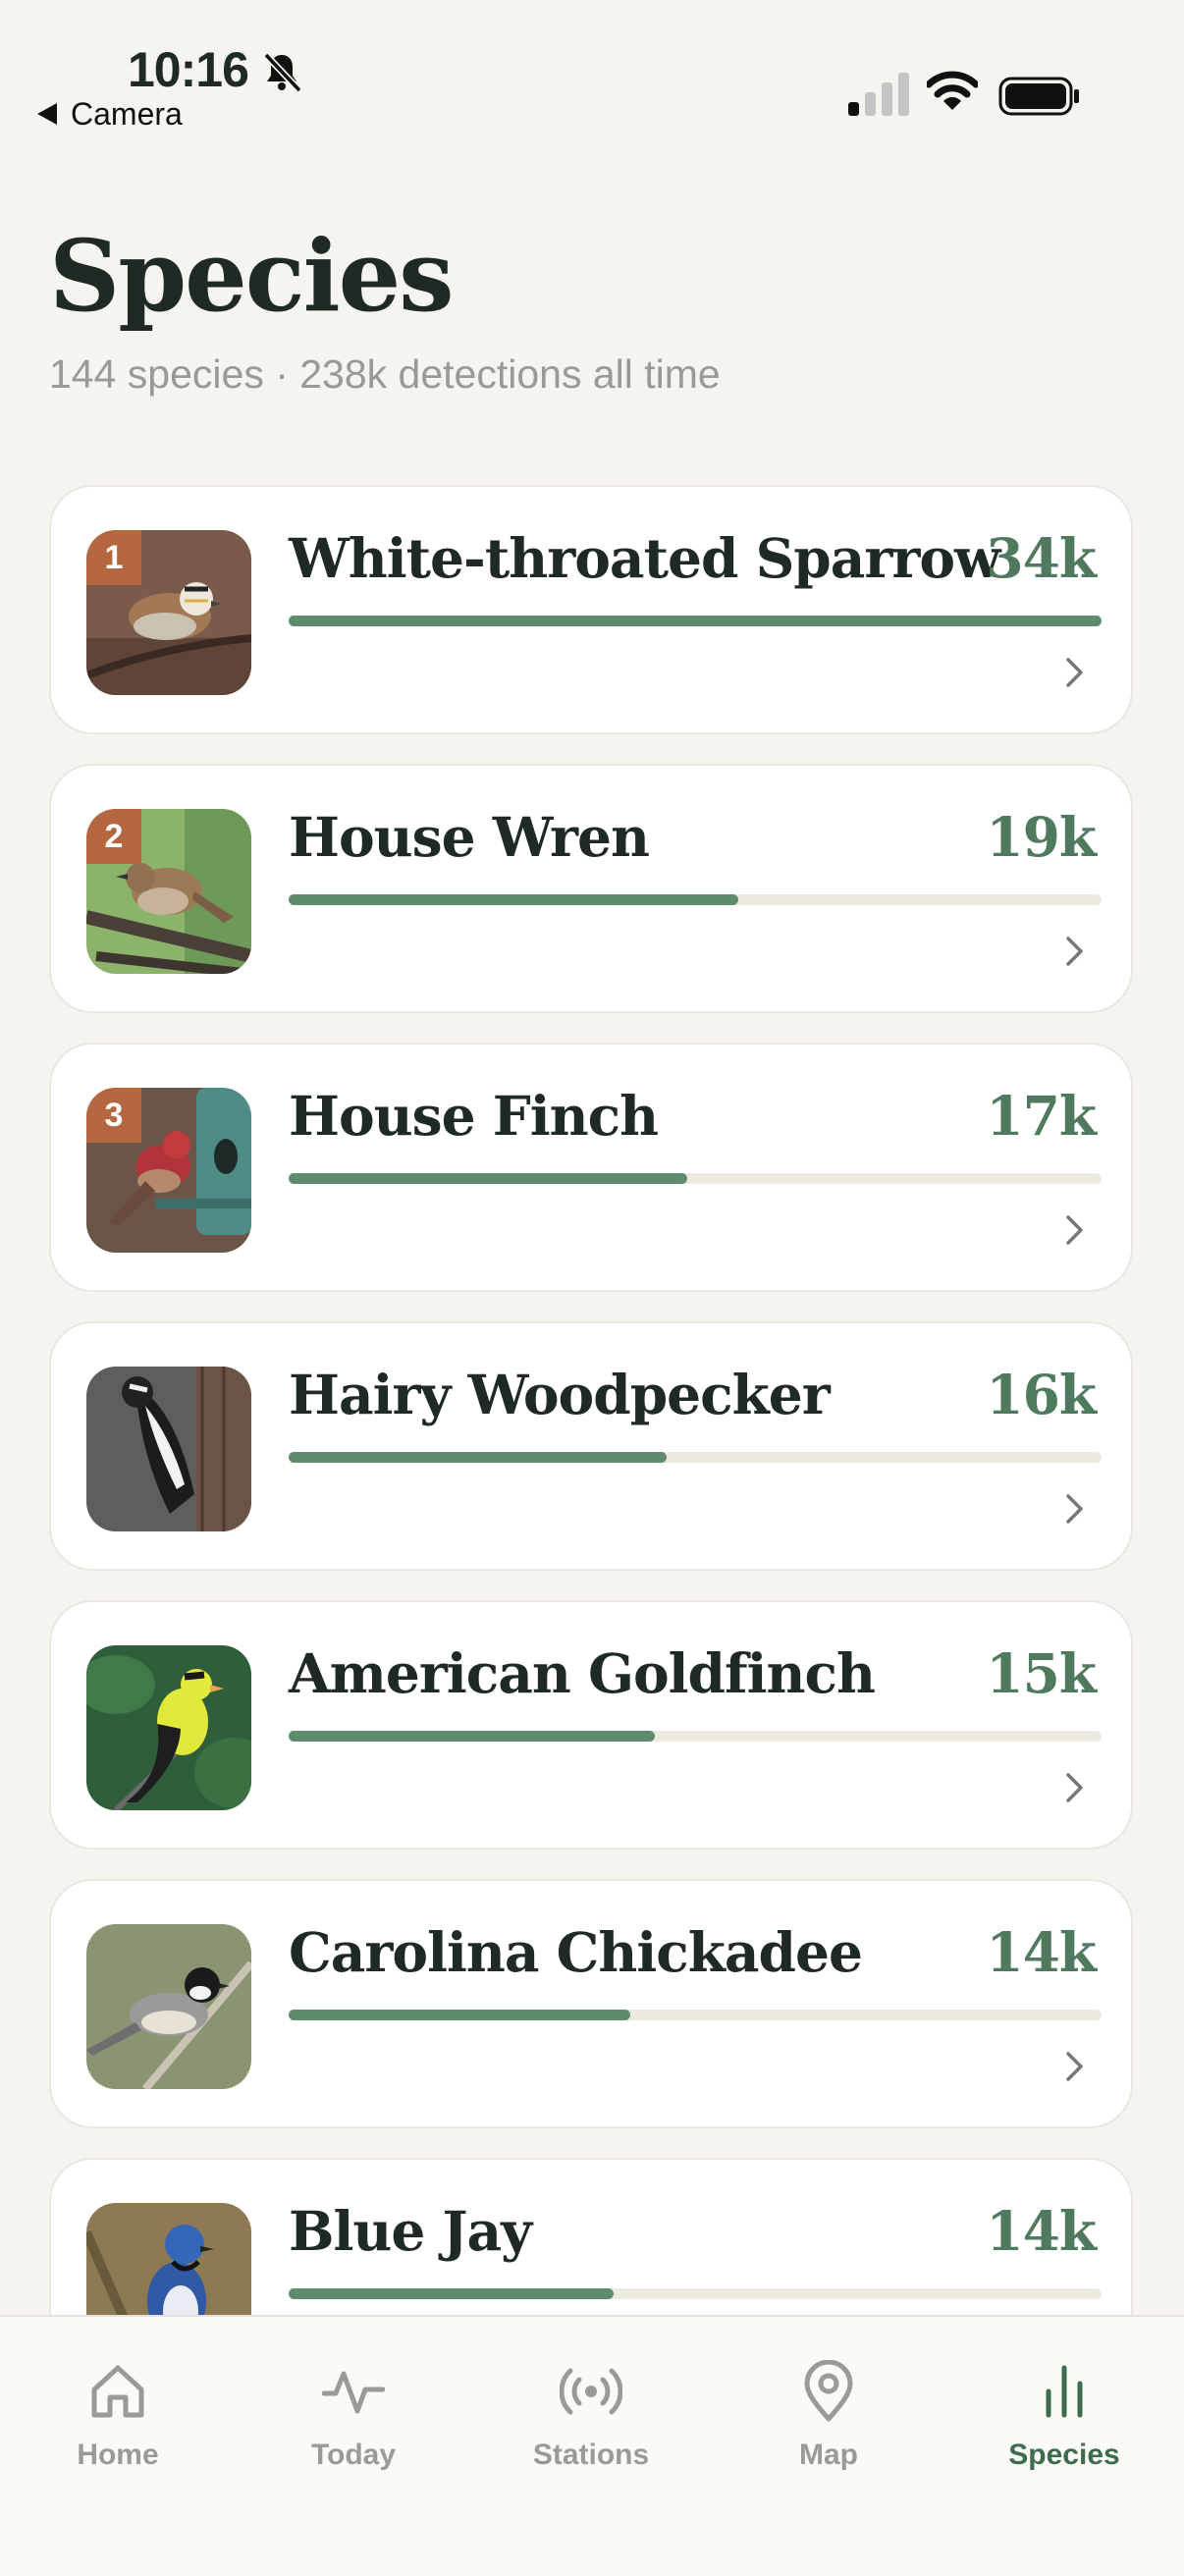  Describe the element at coordinates (828, 2455) in the screenshot. I see `tab-label: Map` at that location.